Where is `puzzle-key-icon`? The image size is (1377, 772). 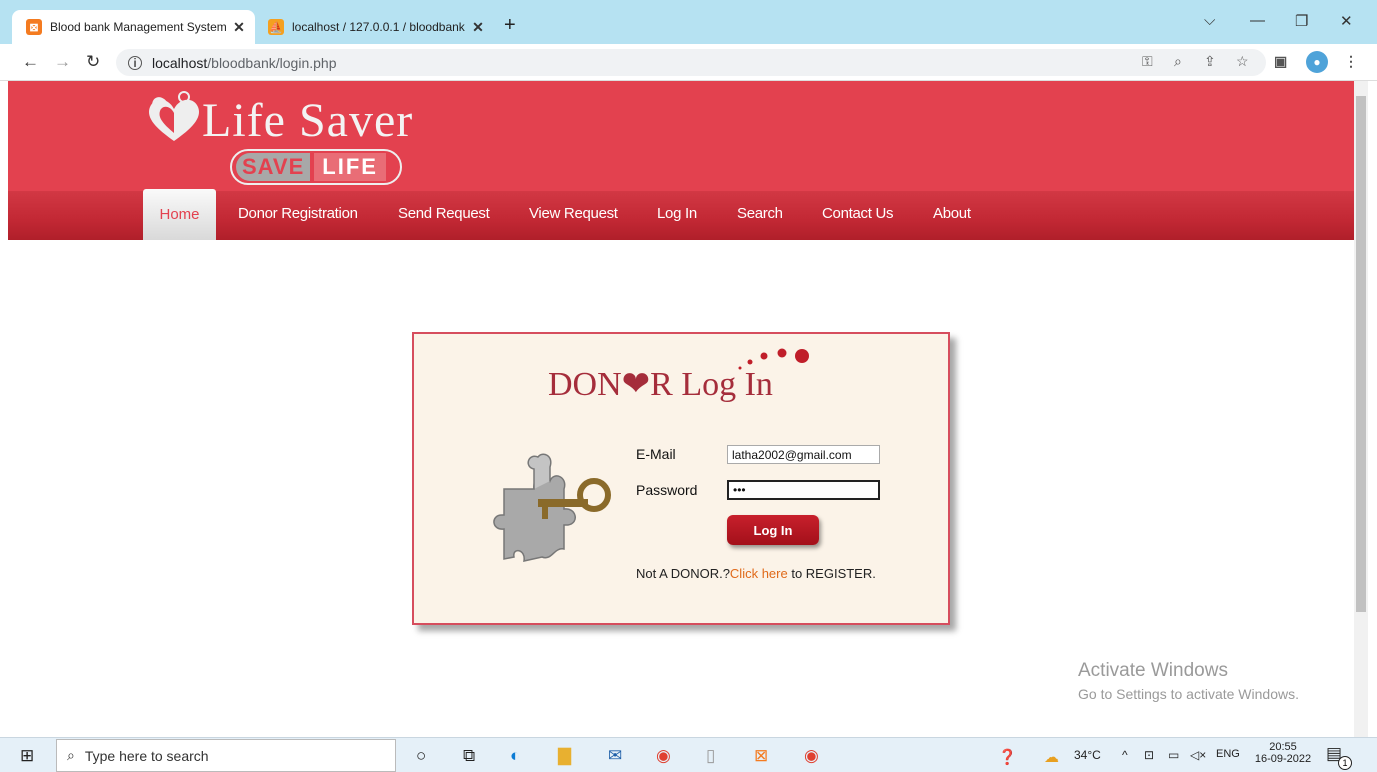
puzzle-key-icon is located at coordinates (552, 507).